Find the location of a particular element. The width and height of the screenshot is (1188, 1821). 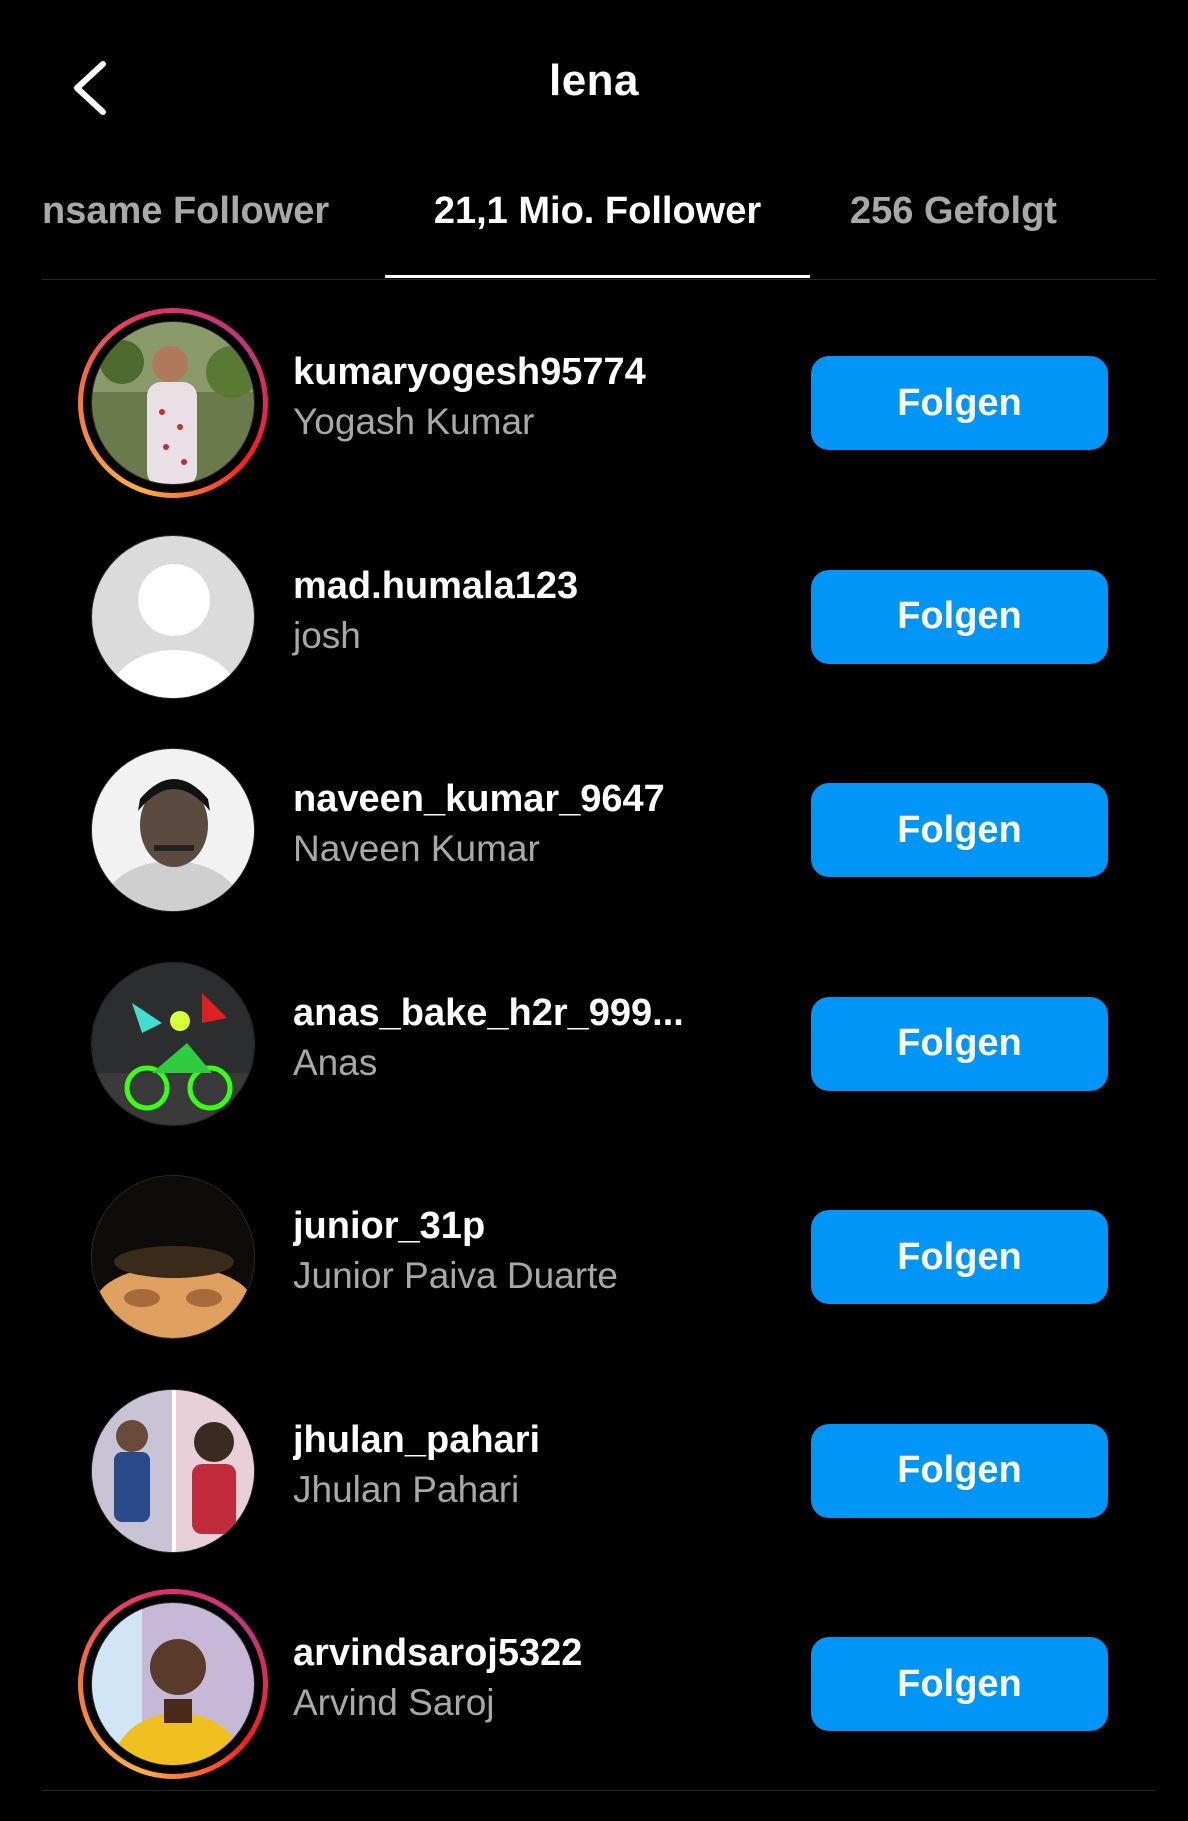

user-names: anas_bake_h2r_999... Anas is located at coordinates (523, 1039).